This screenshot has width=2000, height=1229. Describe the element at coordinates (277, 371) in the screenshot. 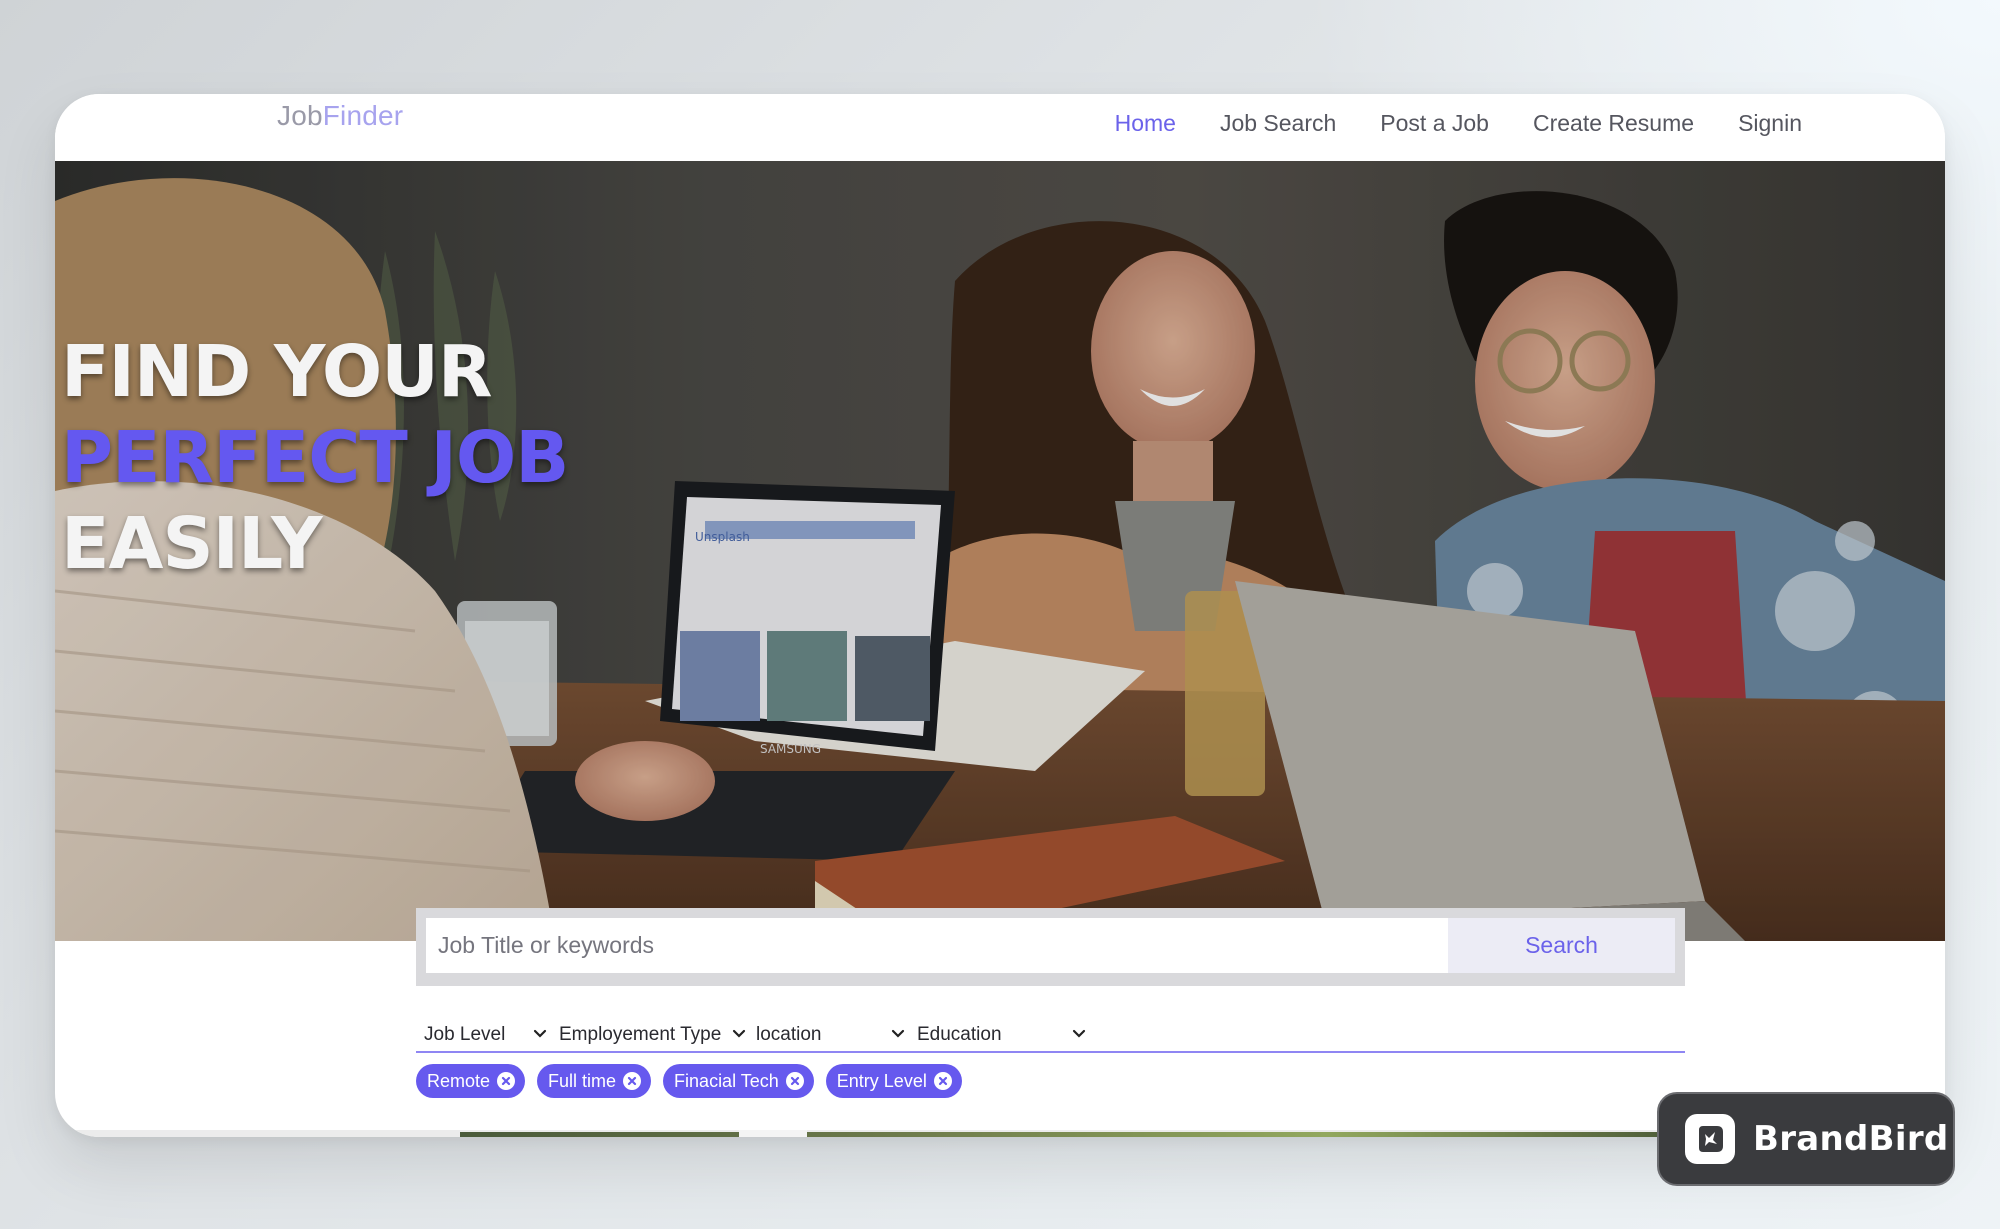

I see `headline-line-1: FIND YOUR` at that location.